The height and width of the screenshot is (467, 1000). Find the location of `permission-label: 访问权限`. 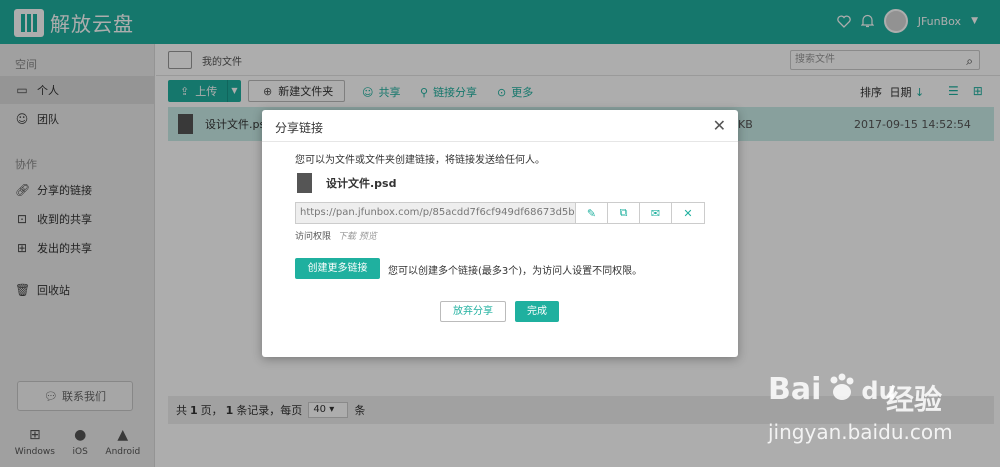

permission-label: 访问权限 is located at coordinates (313, 237).